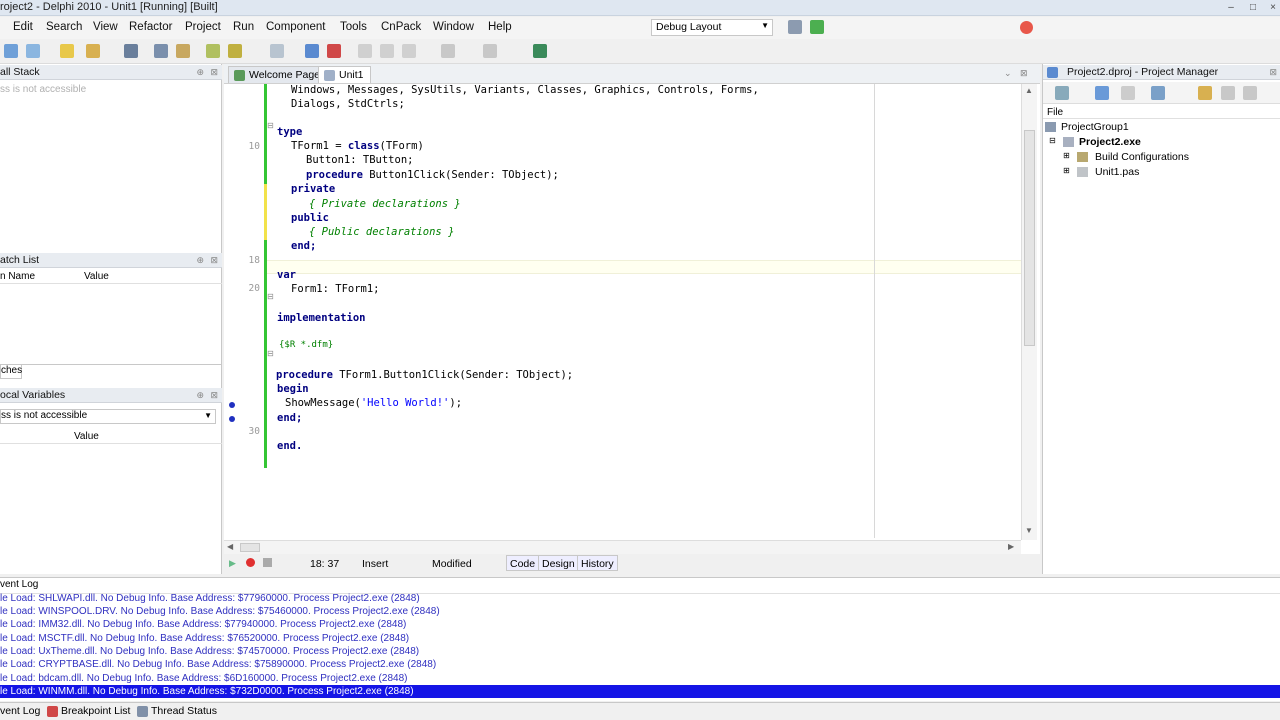 The image size is (1280, 720). What do you see at coordinates (93, 51) in the screenshot?
I see `open-project-icon` at bounding box center [93, 51].